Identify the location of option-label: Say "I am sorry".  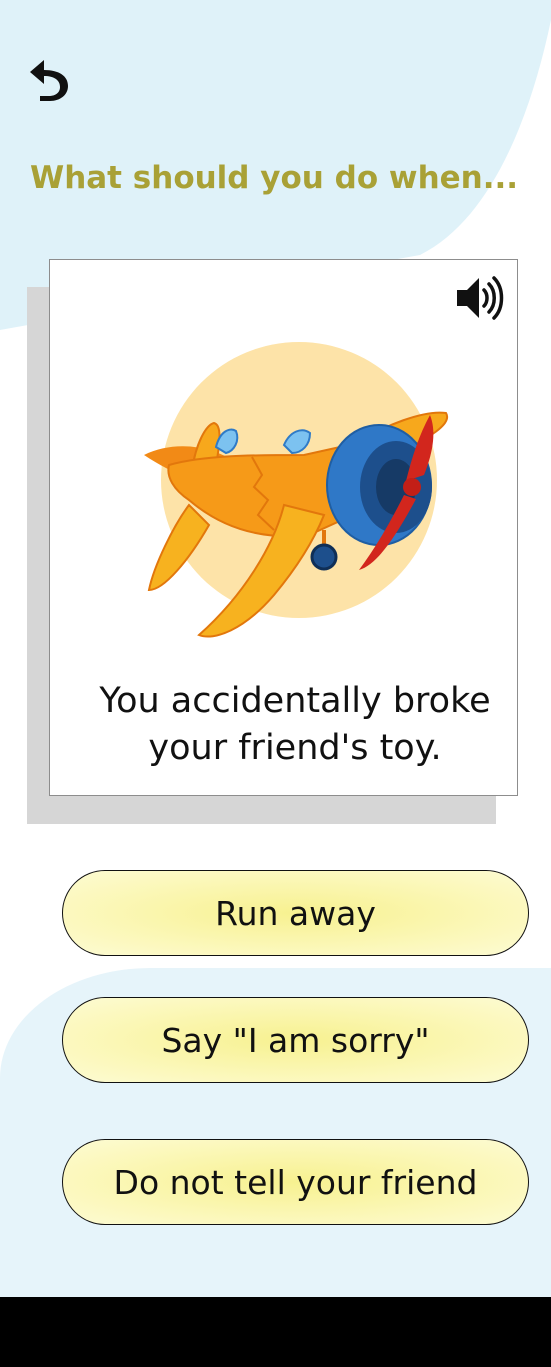
(295, 1040).